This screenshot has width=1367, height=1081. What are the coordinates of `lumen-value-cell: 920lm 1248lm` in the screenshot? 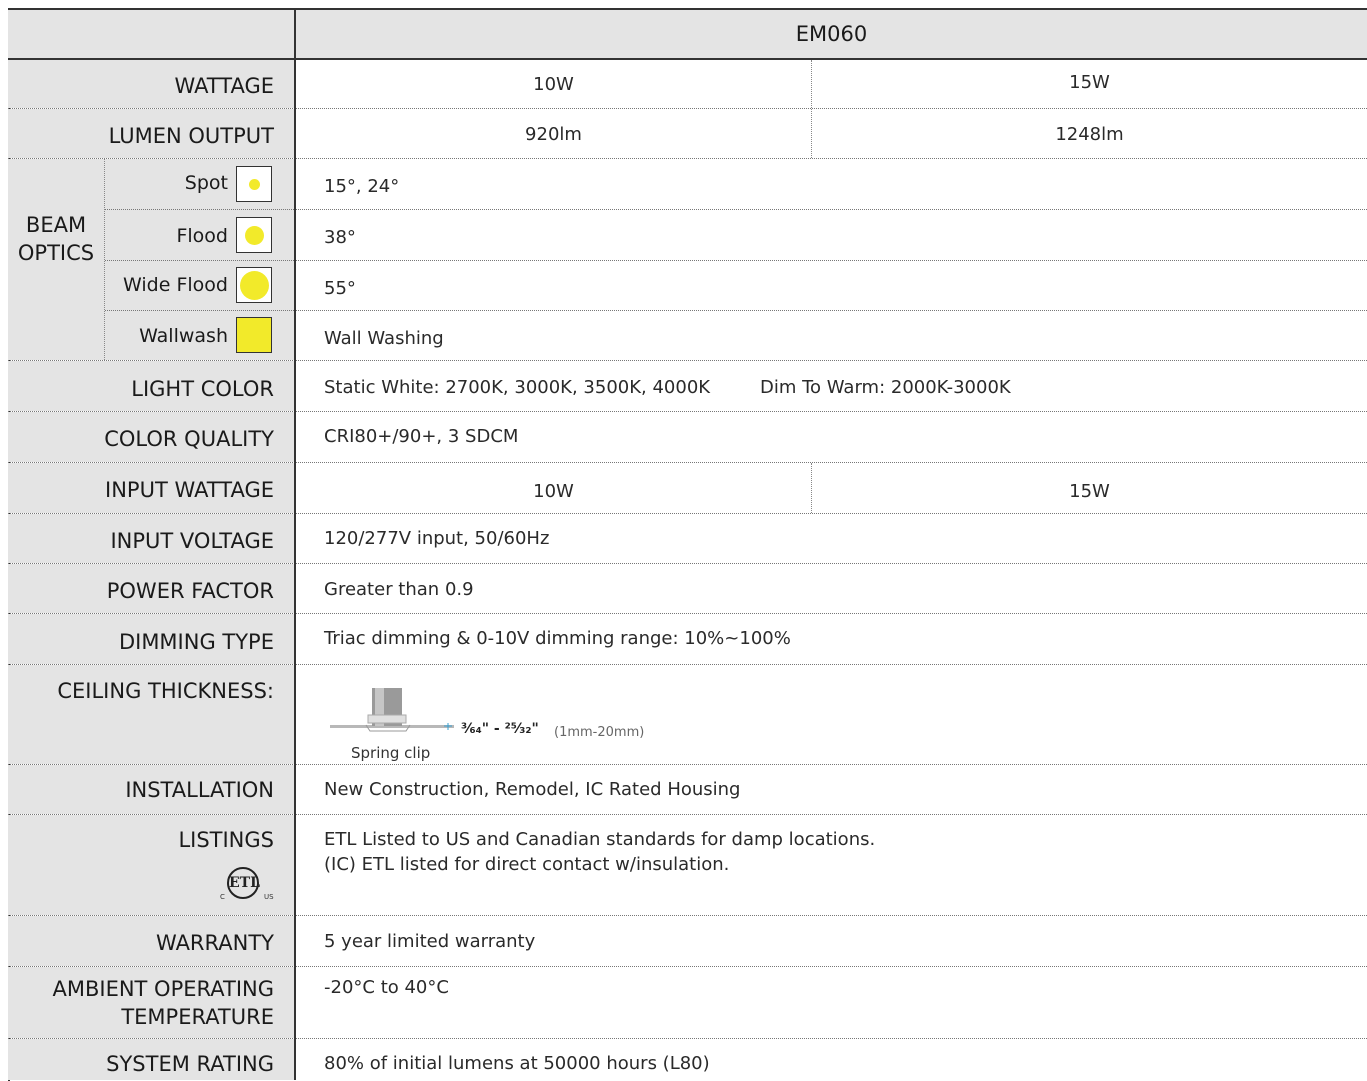 It's located at (831, 133).